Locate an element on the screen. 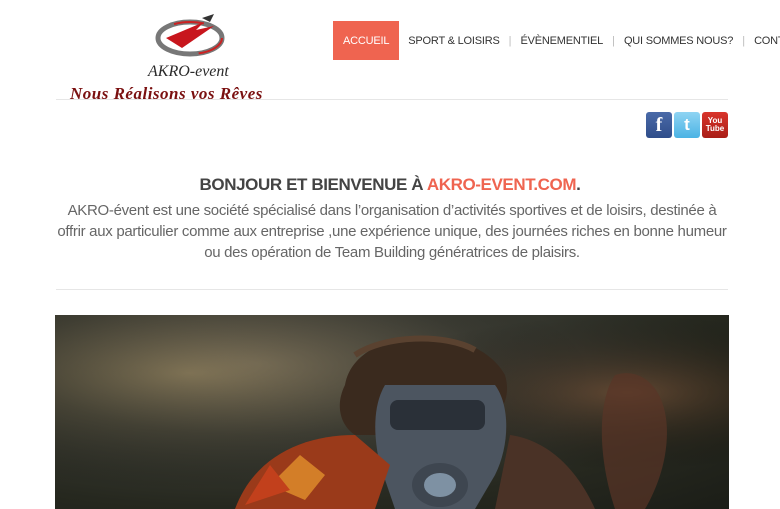 The width and height of the screenshot is (780, 509). section-divider is located at coordinates (392, 289).